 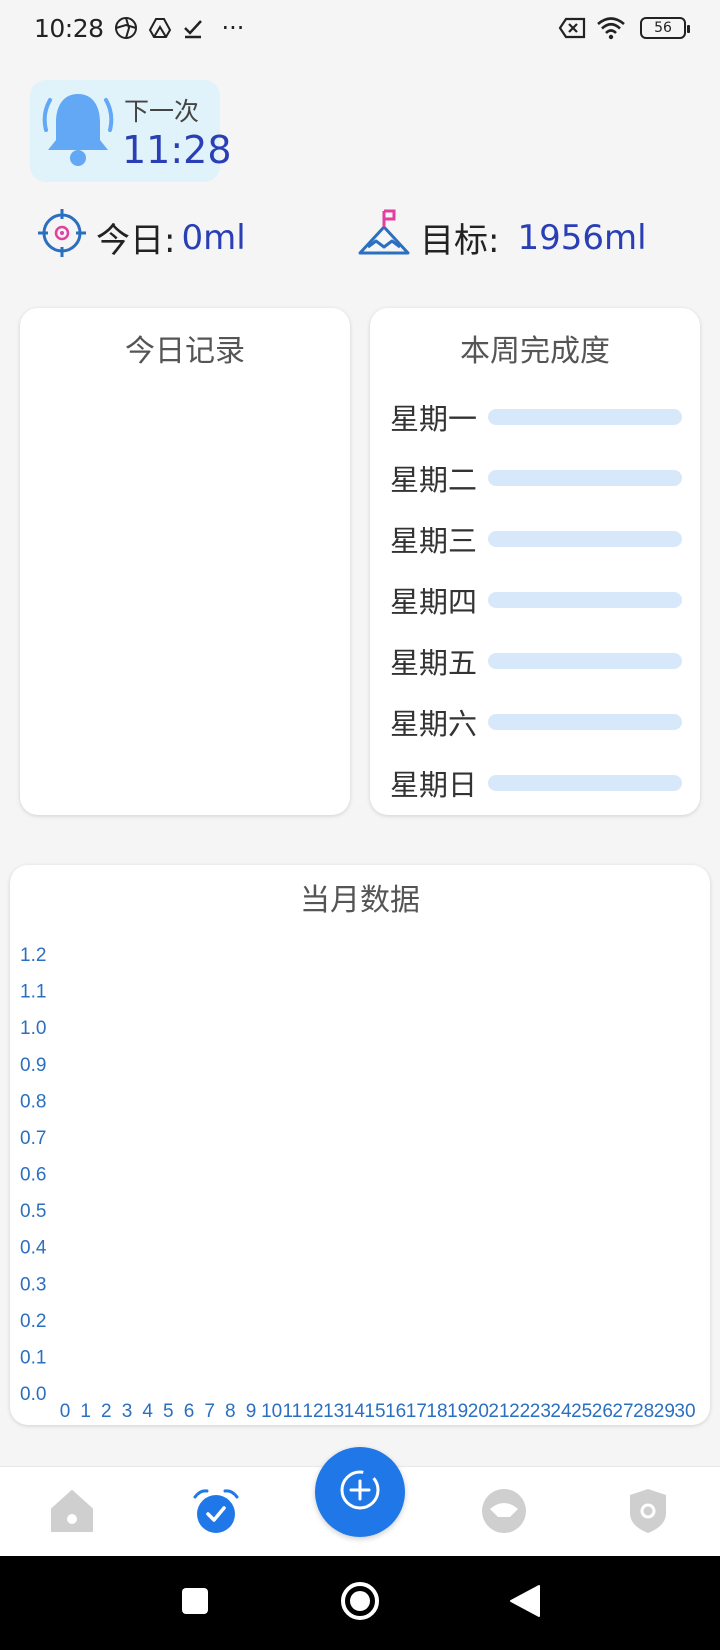 I want to click on status-time: 10:28, so click(x=69, y=28).